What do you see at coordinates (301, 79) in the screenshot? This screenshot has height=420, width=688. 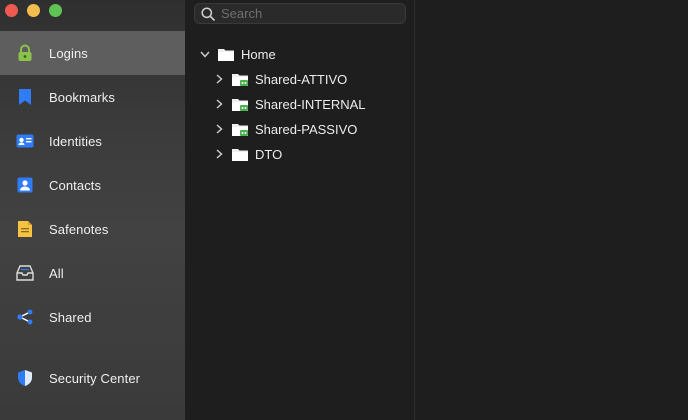 I see `tree-item-label: Shared-ATTIVO` at bounding box center [301, 79].